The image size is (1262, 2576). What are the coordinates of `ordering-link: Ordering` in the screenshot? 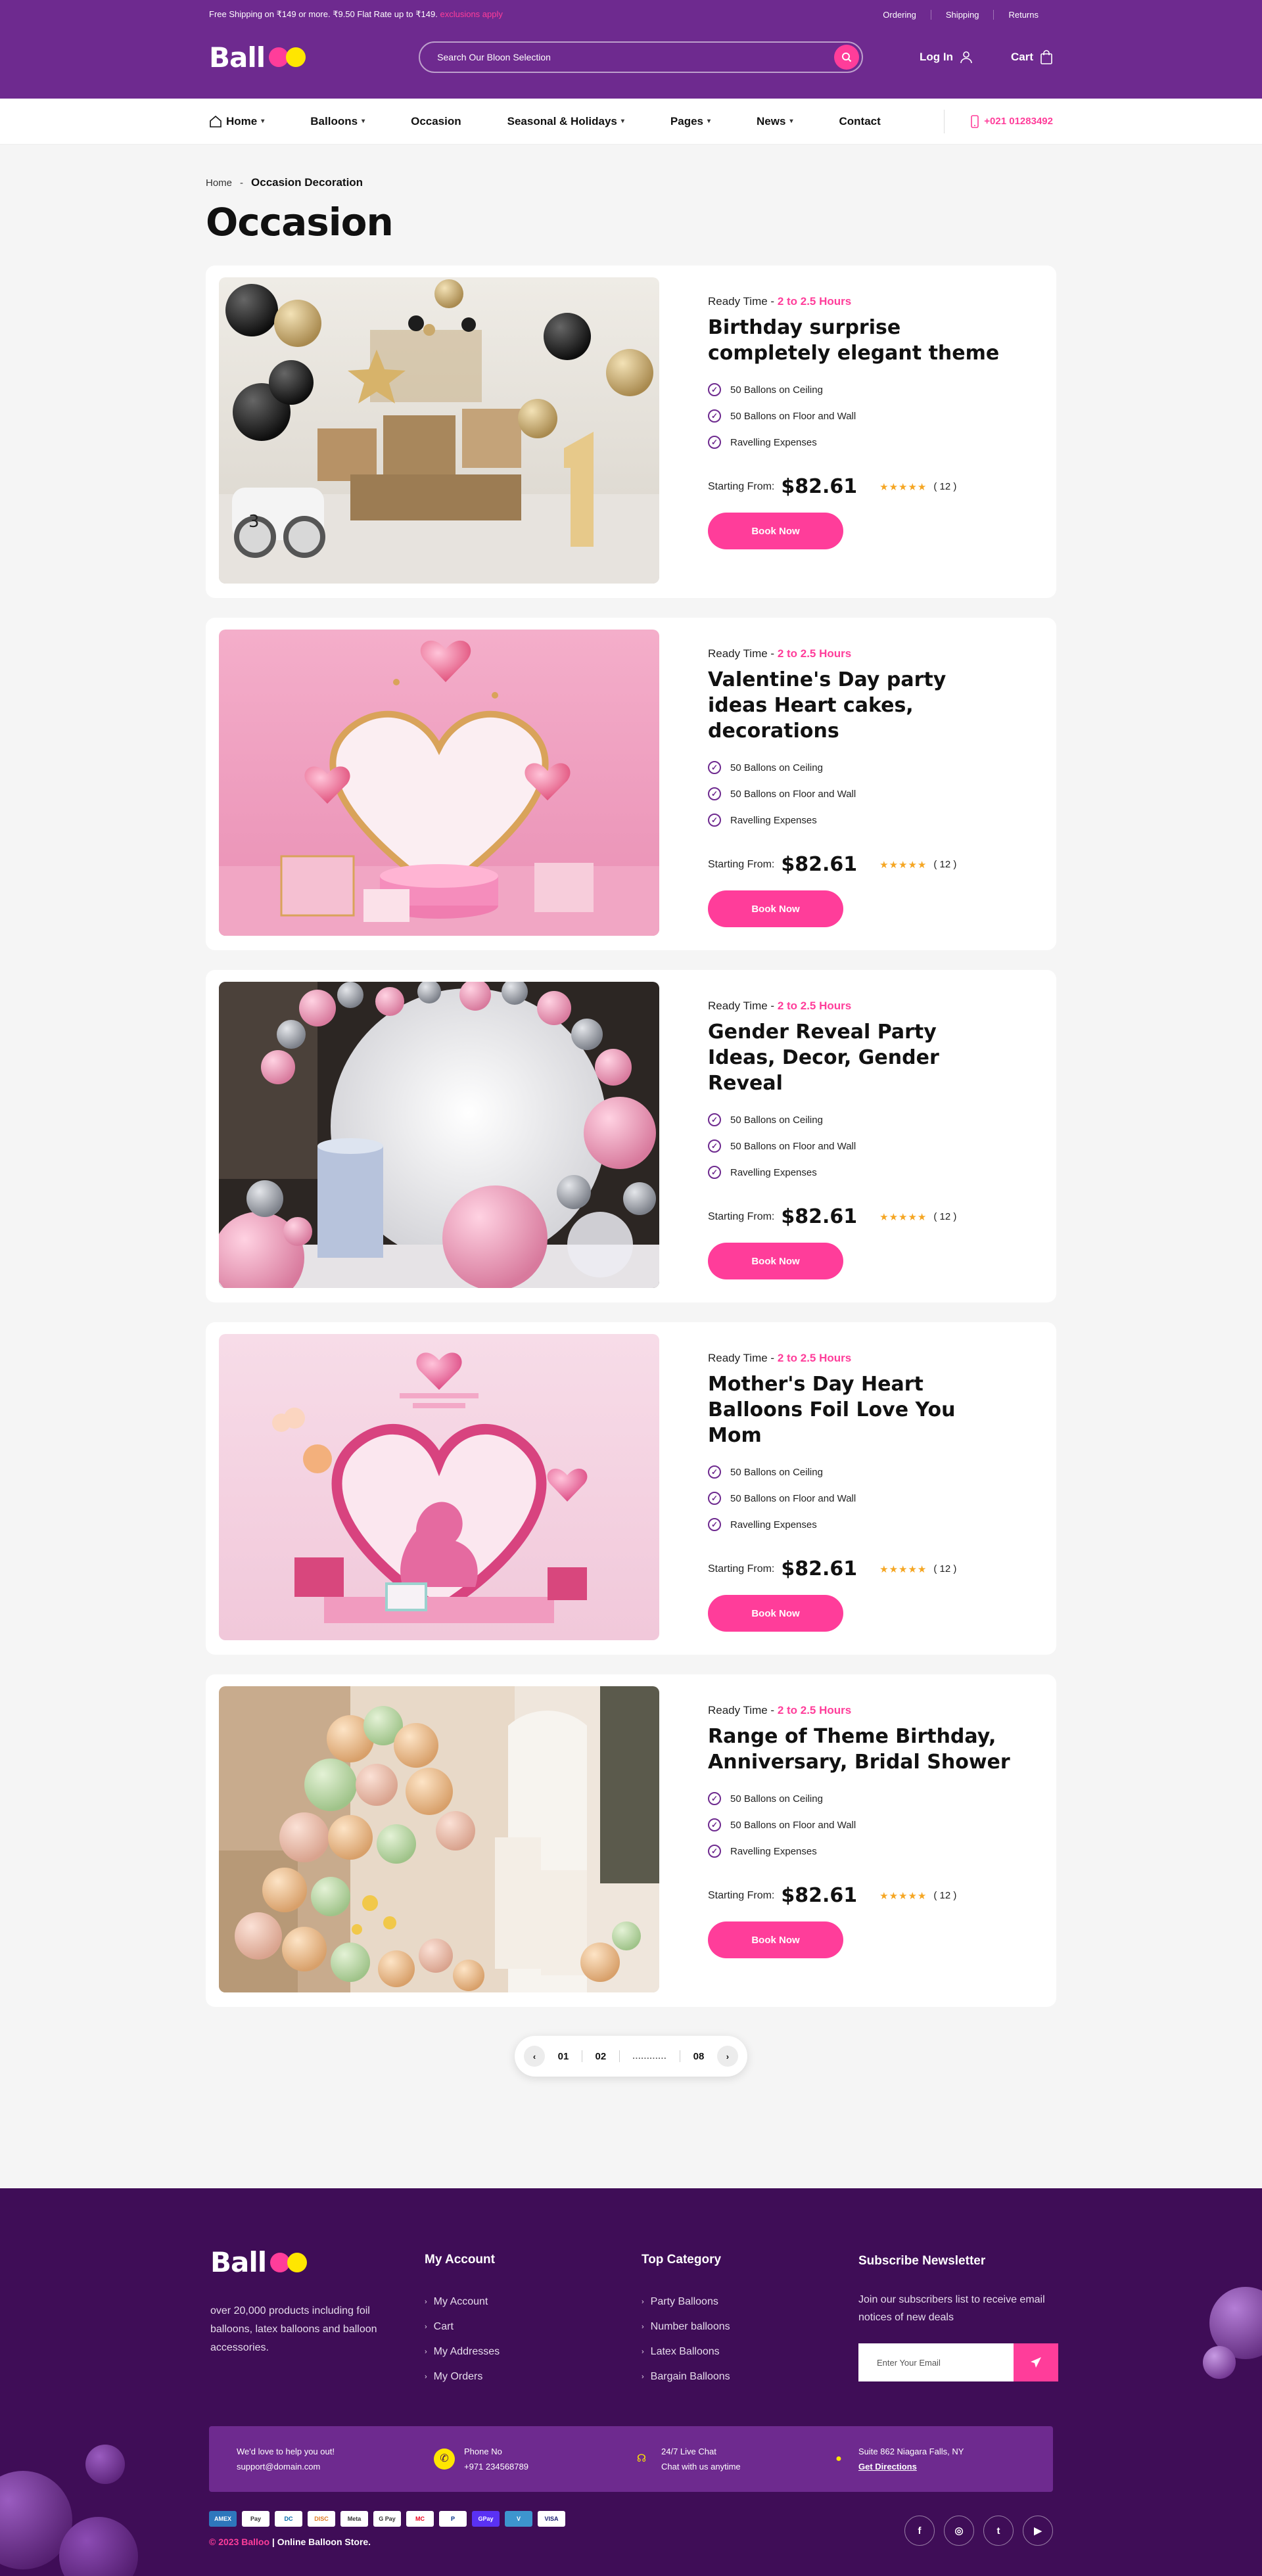 It's located at (900, 15).